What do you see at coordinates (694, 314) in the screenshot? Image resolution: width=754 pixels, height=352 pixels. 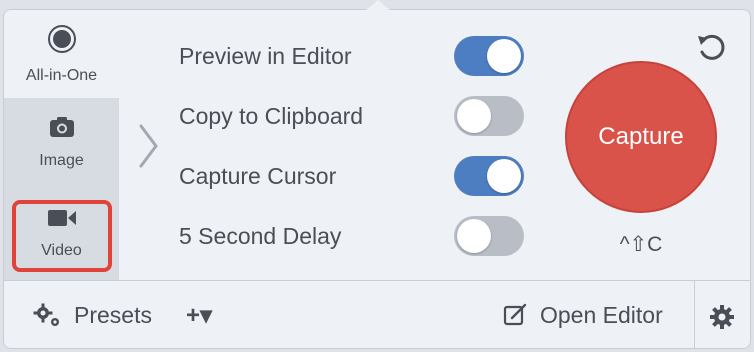 I see `footer-divider` at bounding box center [694, 314].